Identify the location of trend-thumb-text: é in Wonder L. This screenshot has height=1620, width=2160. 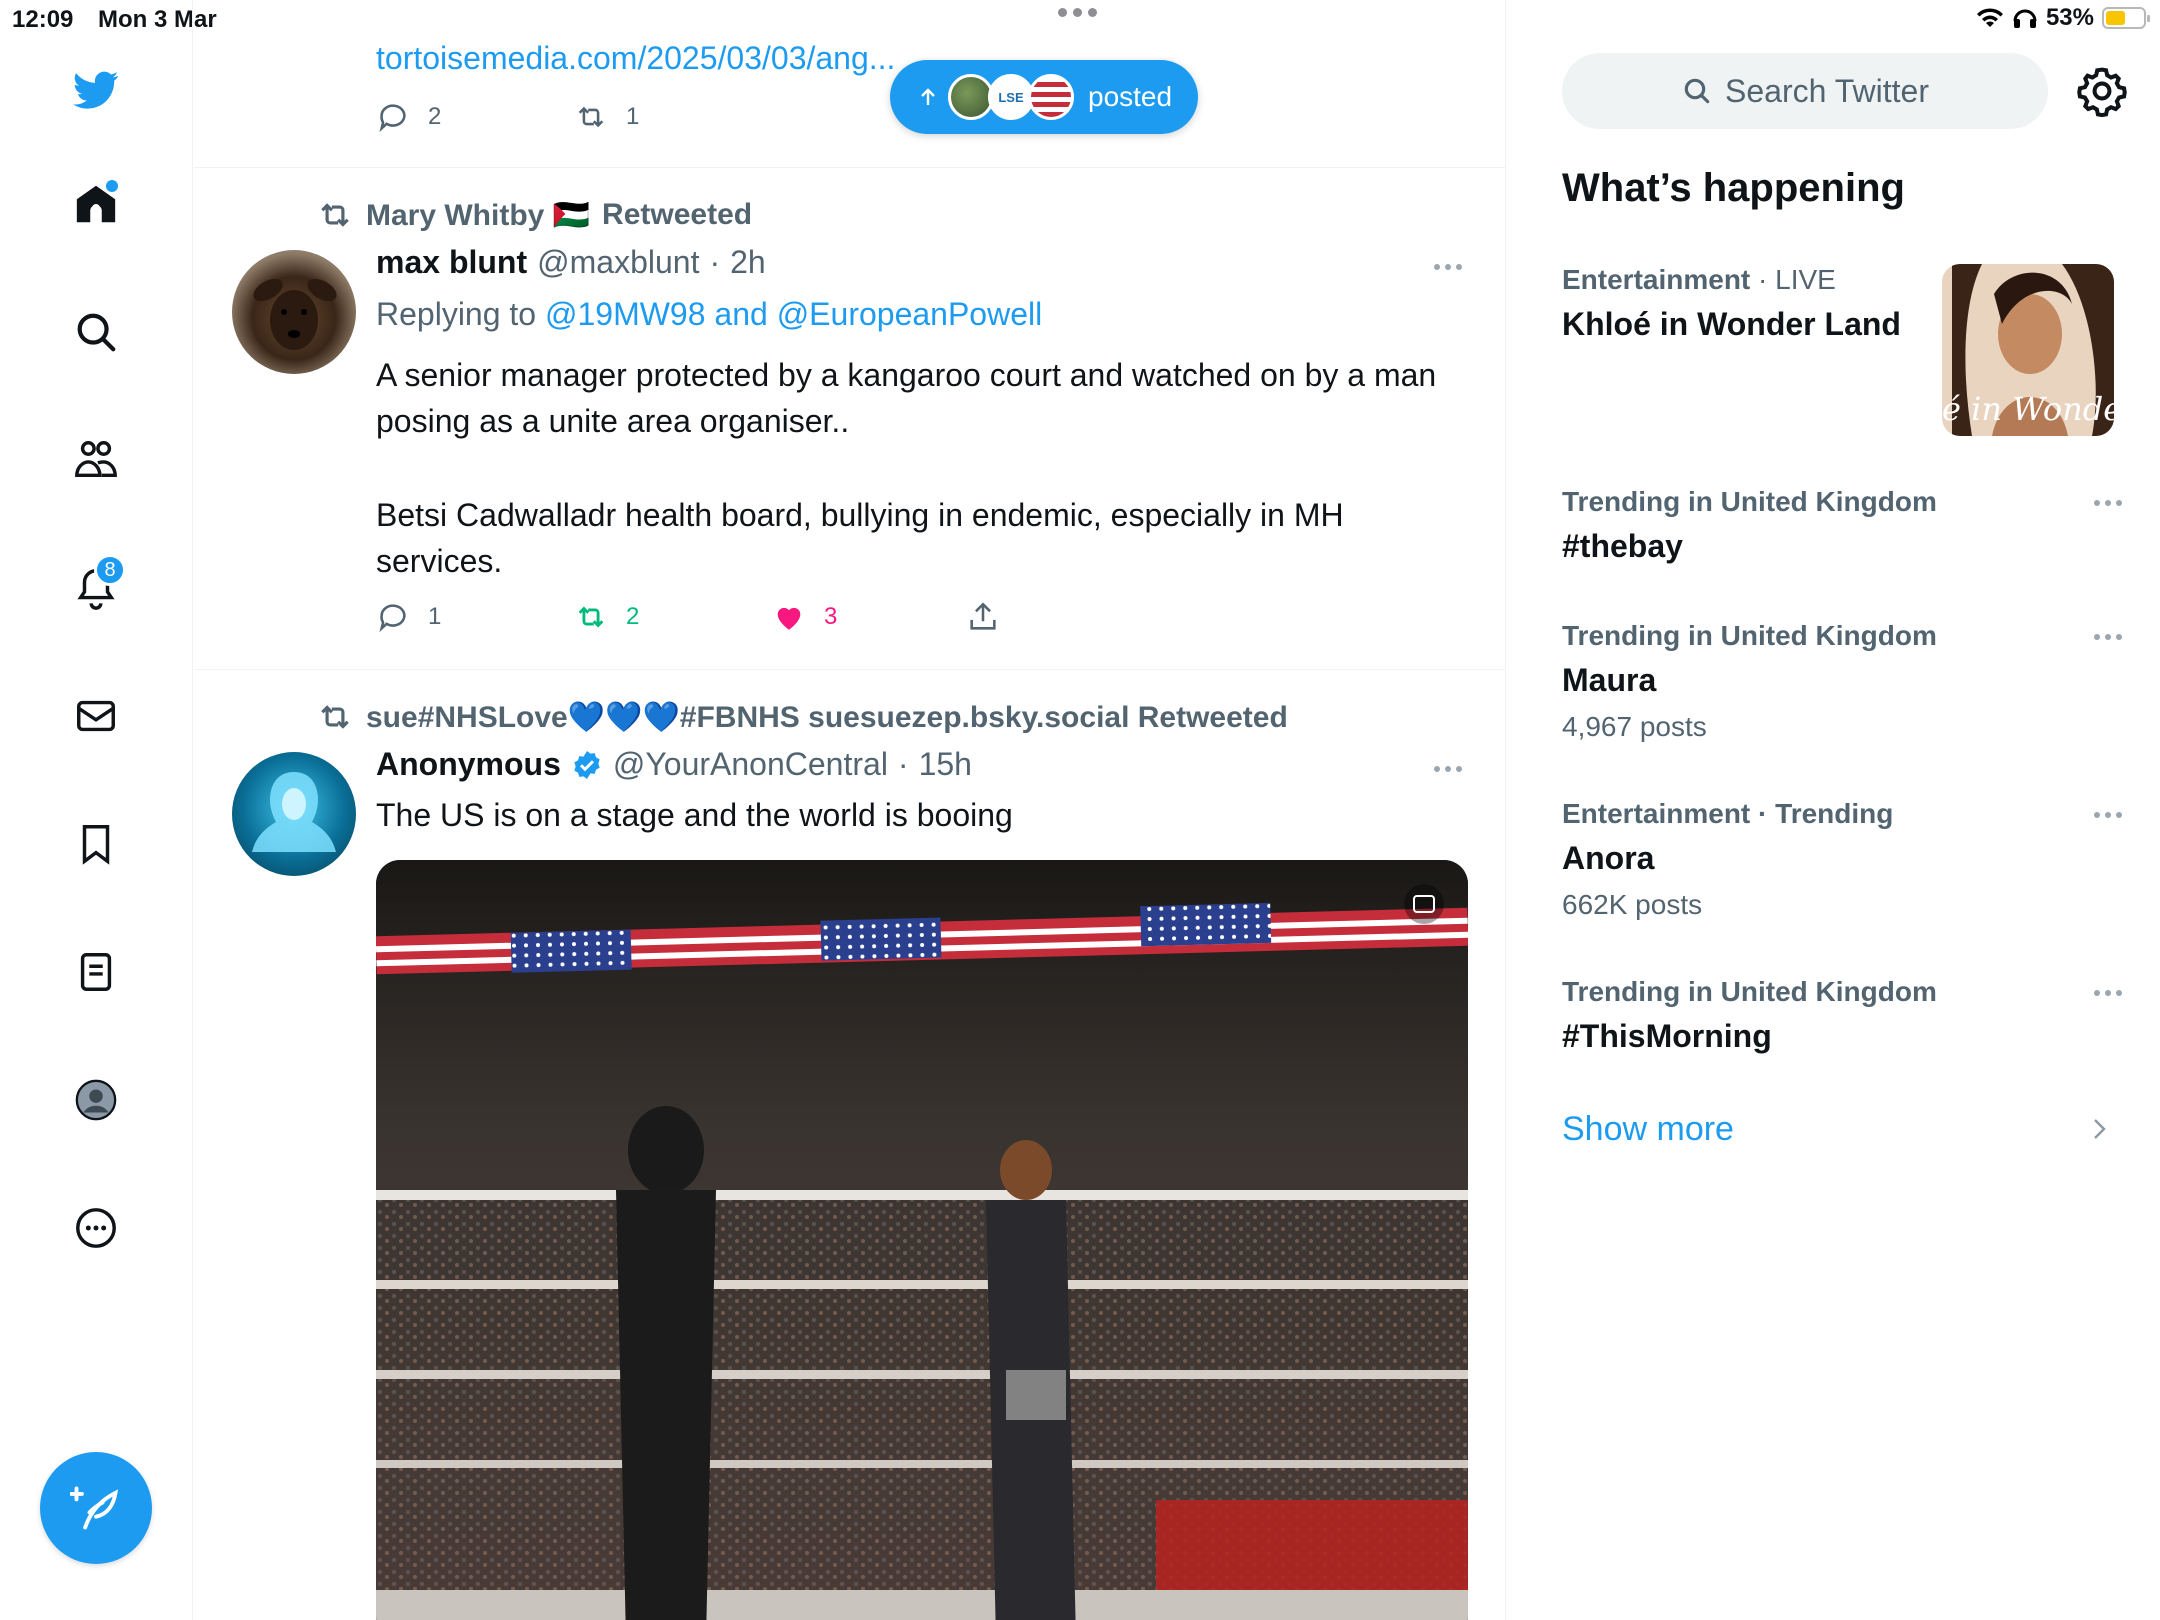
(2028, 409).